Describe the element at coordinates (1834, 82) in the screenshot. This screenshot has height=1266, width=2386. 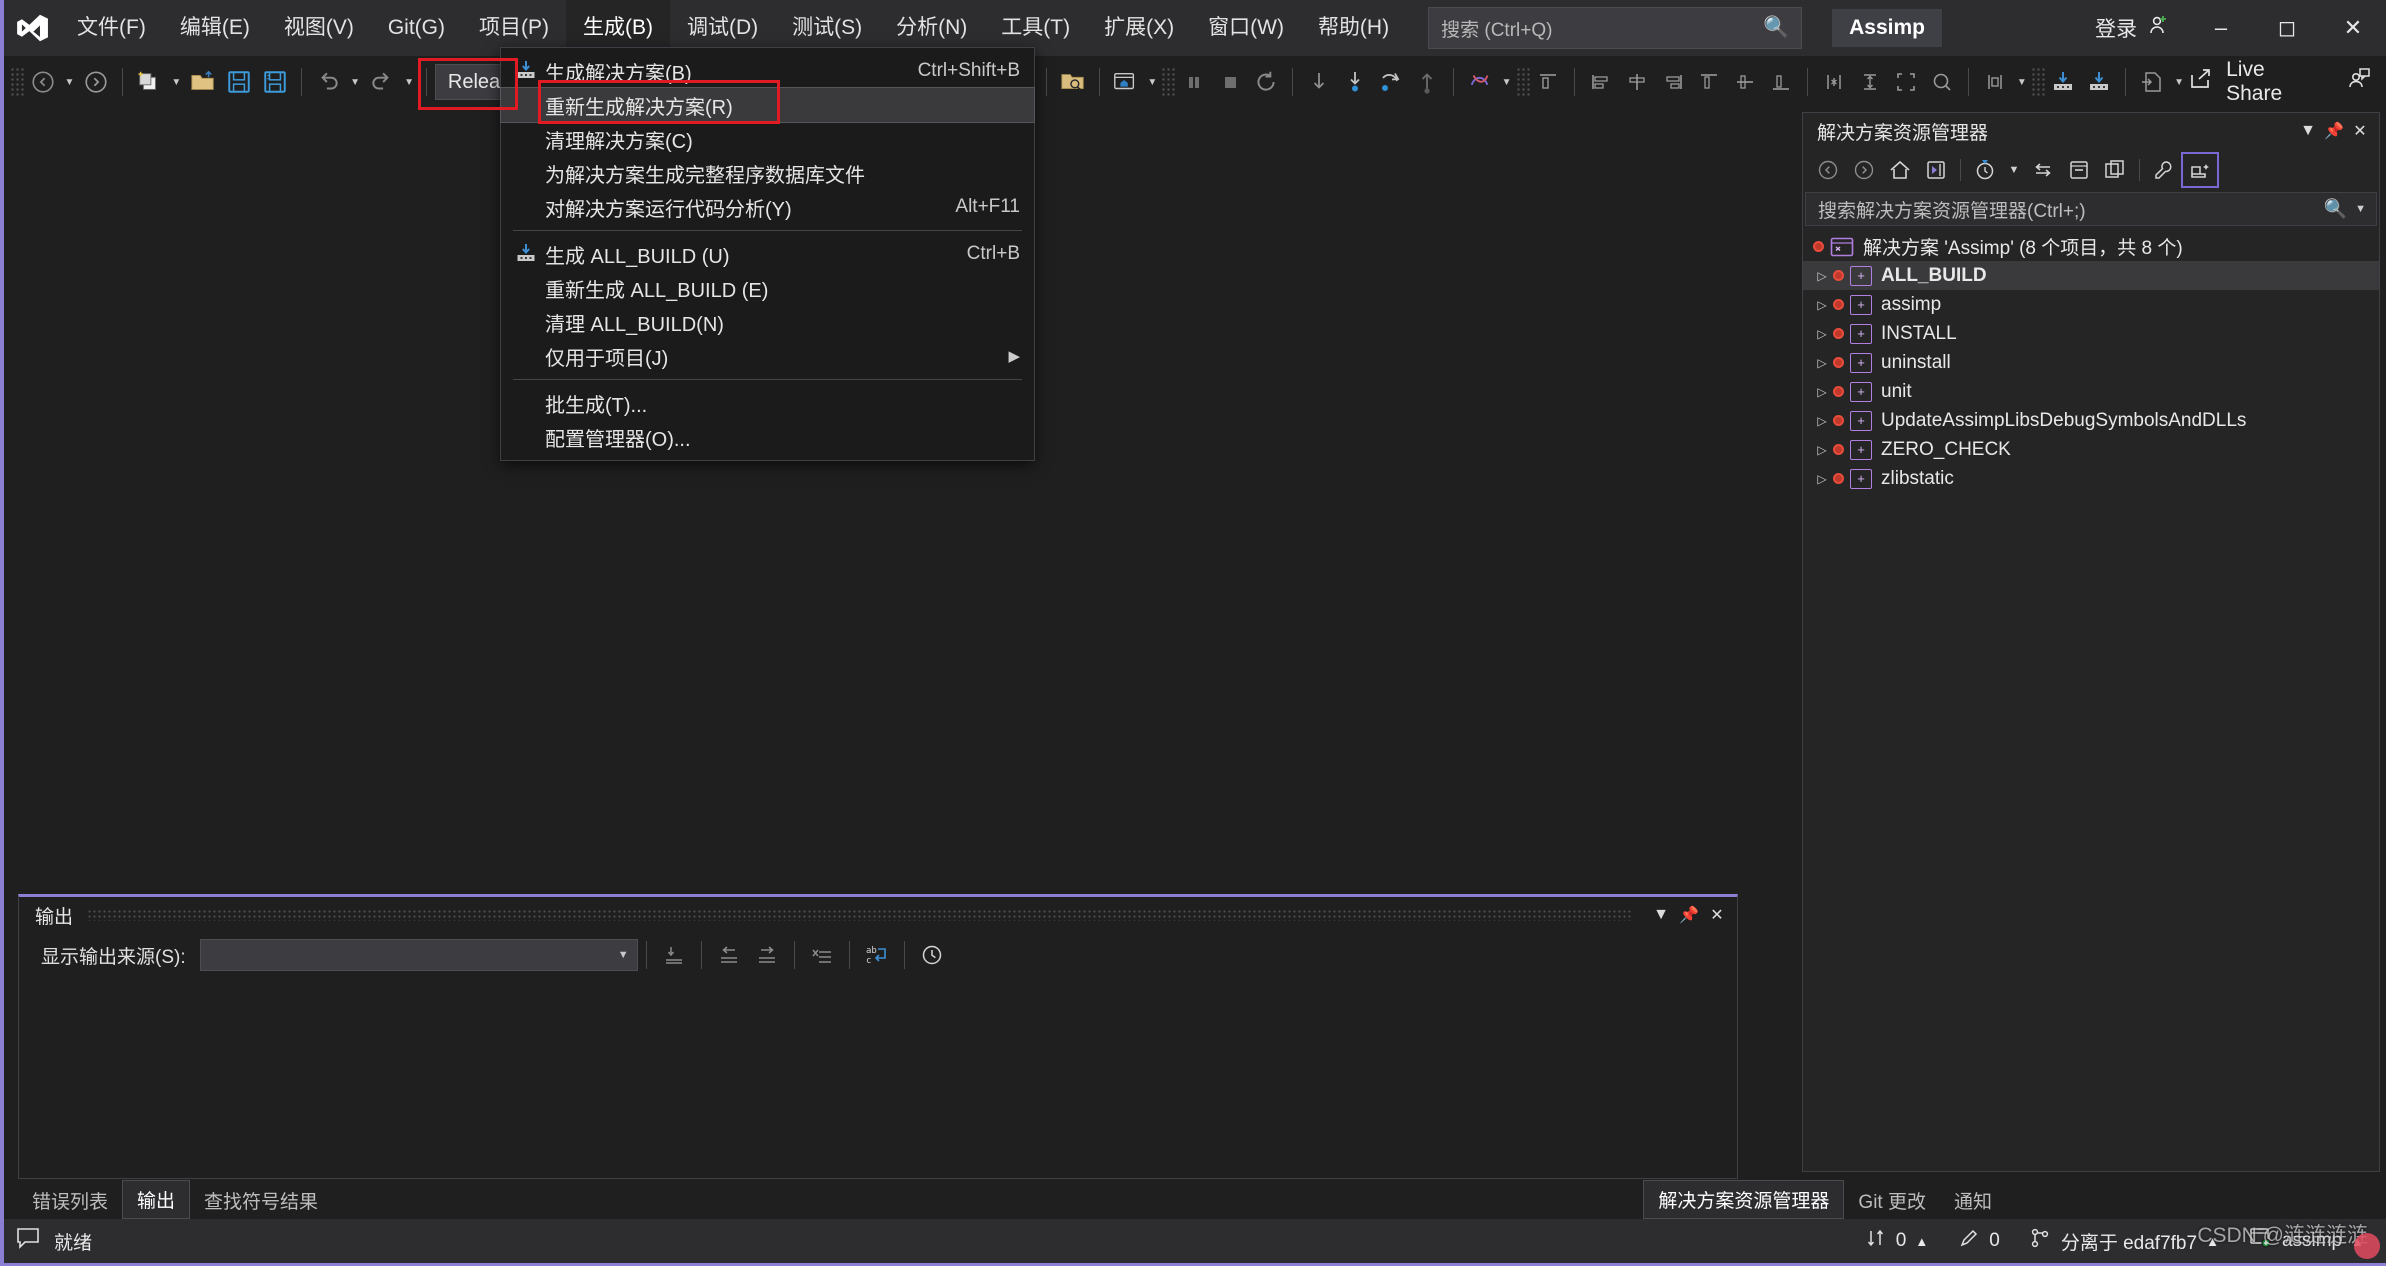
I see `toggle-bookmark-button` at that location.